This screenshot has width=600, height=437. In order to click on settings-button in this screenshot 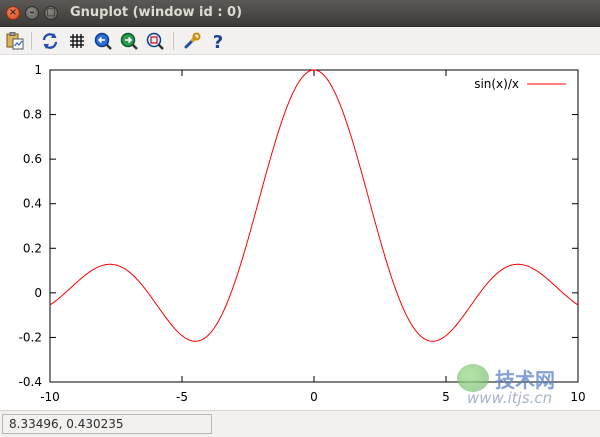, I will do `click(192, 41)`.